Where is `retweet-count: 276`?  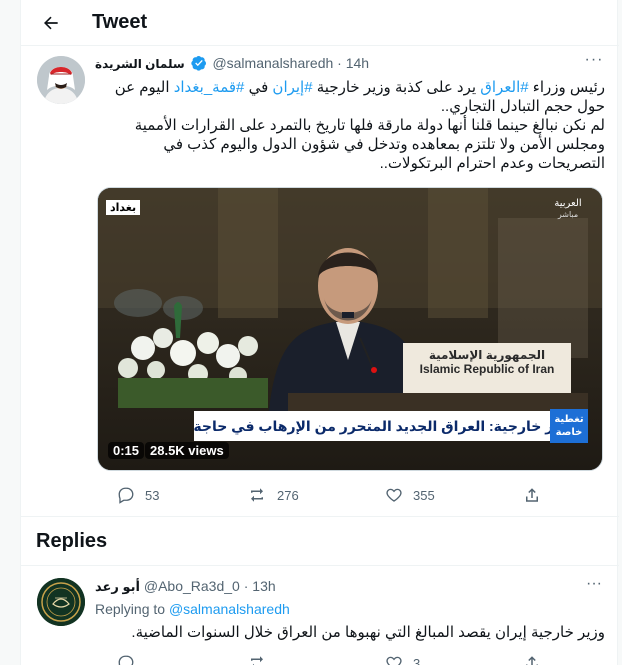
retweet-count: 276 is located at coordinates (288, 495).